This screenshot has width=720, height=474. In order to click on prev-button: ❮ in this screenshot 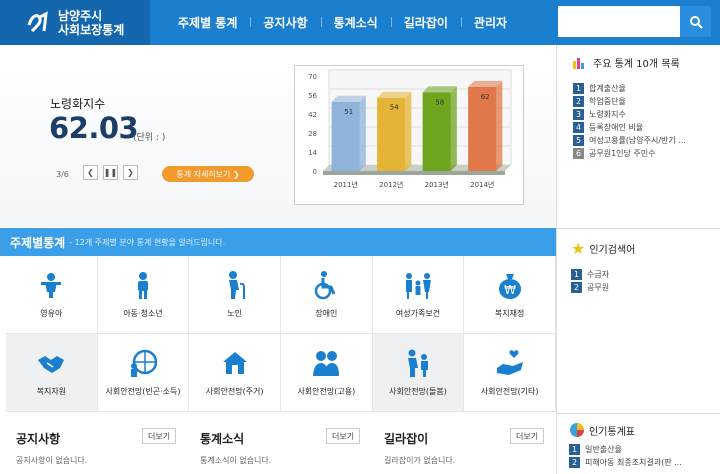, I will do `click(90, 172)`.